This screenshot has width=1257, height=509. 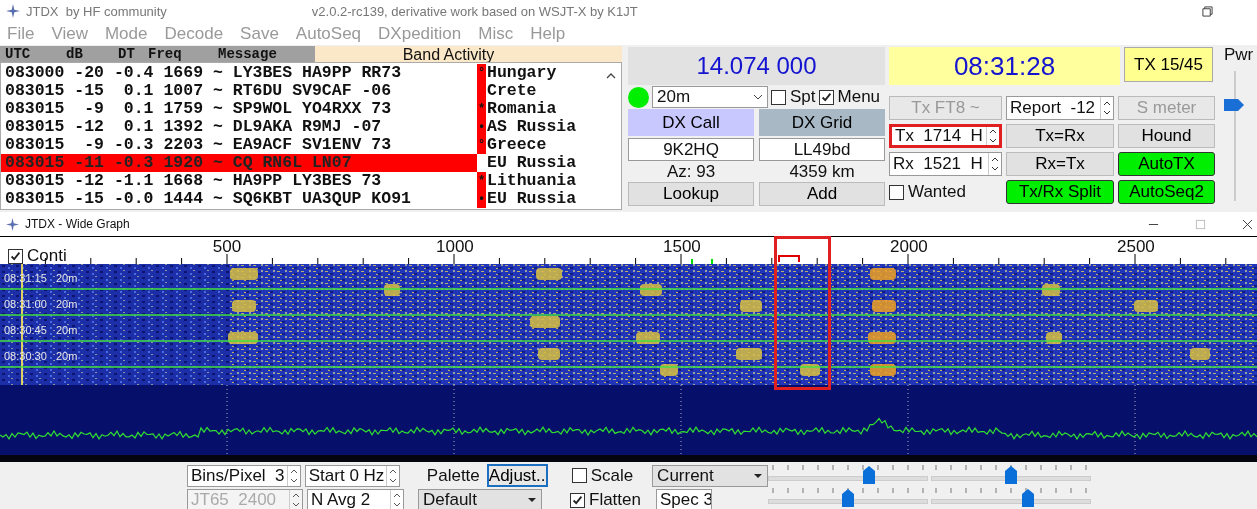 What do you see at coordinates (244, 475) in the screenshot?
I see `spin-box: Bins/Pixel 3` at bounding box center [244, 475].